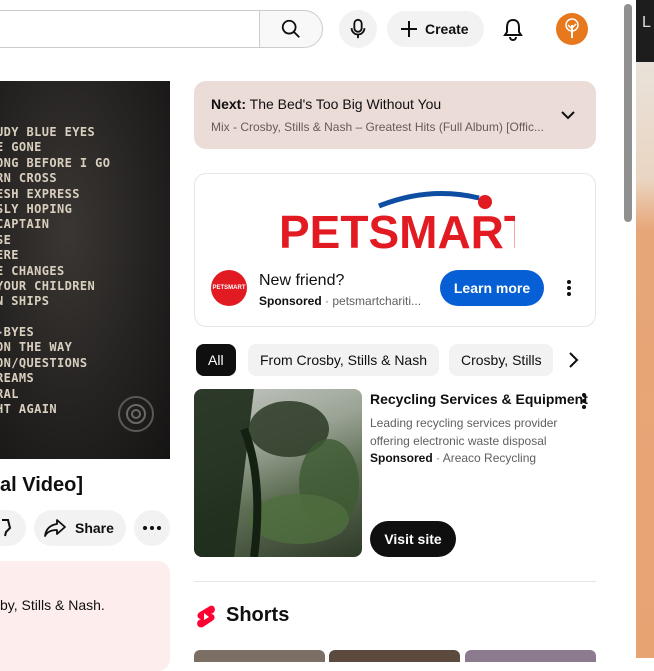 The width and height of the screenshot is (654, 671). What do you see at coordinates (409, 29) in the screenshot?
I see `plus-icon` at bounding box center [409, 29].